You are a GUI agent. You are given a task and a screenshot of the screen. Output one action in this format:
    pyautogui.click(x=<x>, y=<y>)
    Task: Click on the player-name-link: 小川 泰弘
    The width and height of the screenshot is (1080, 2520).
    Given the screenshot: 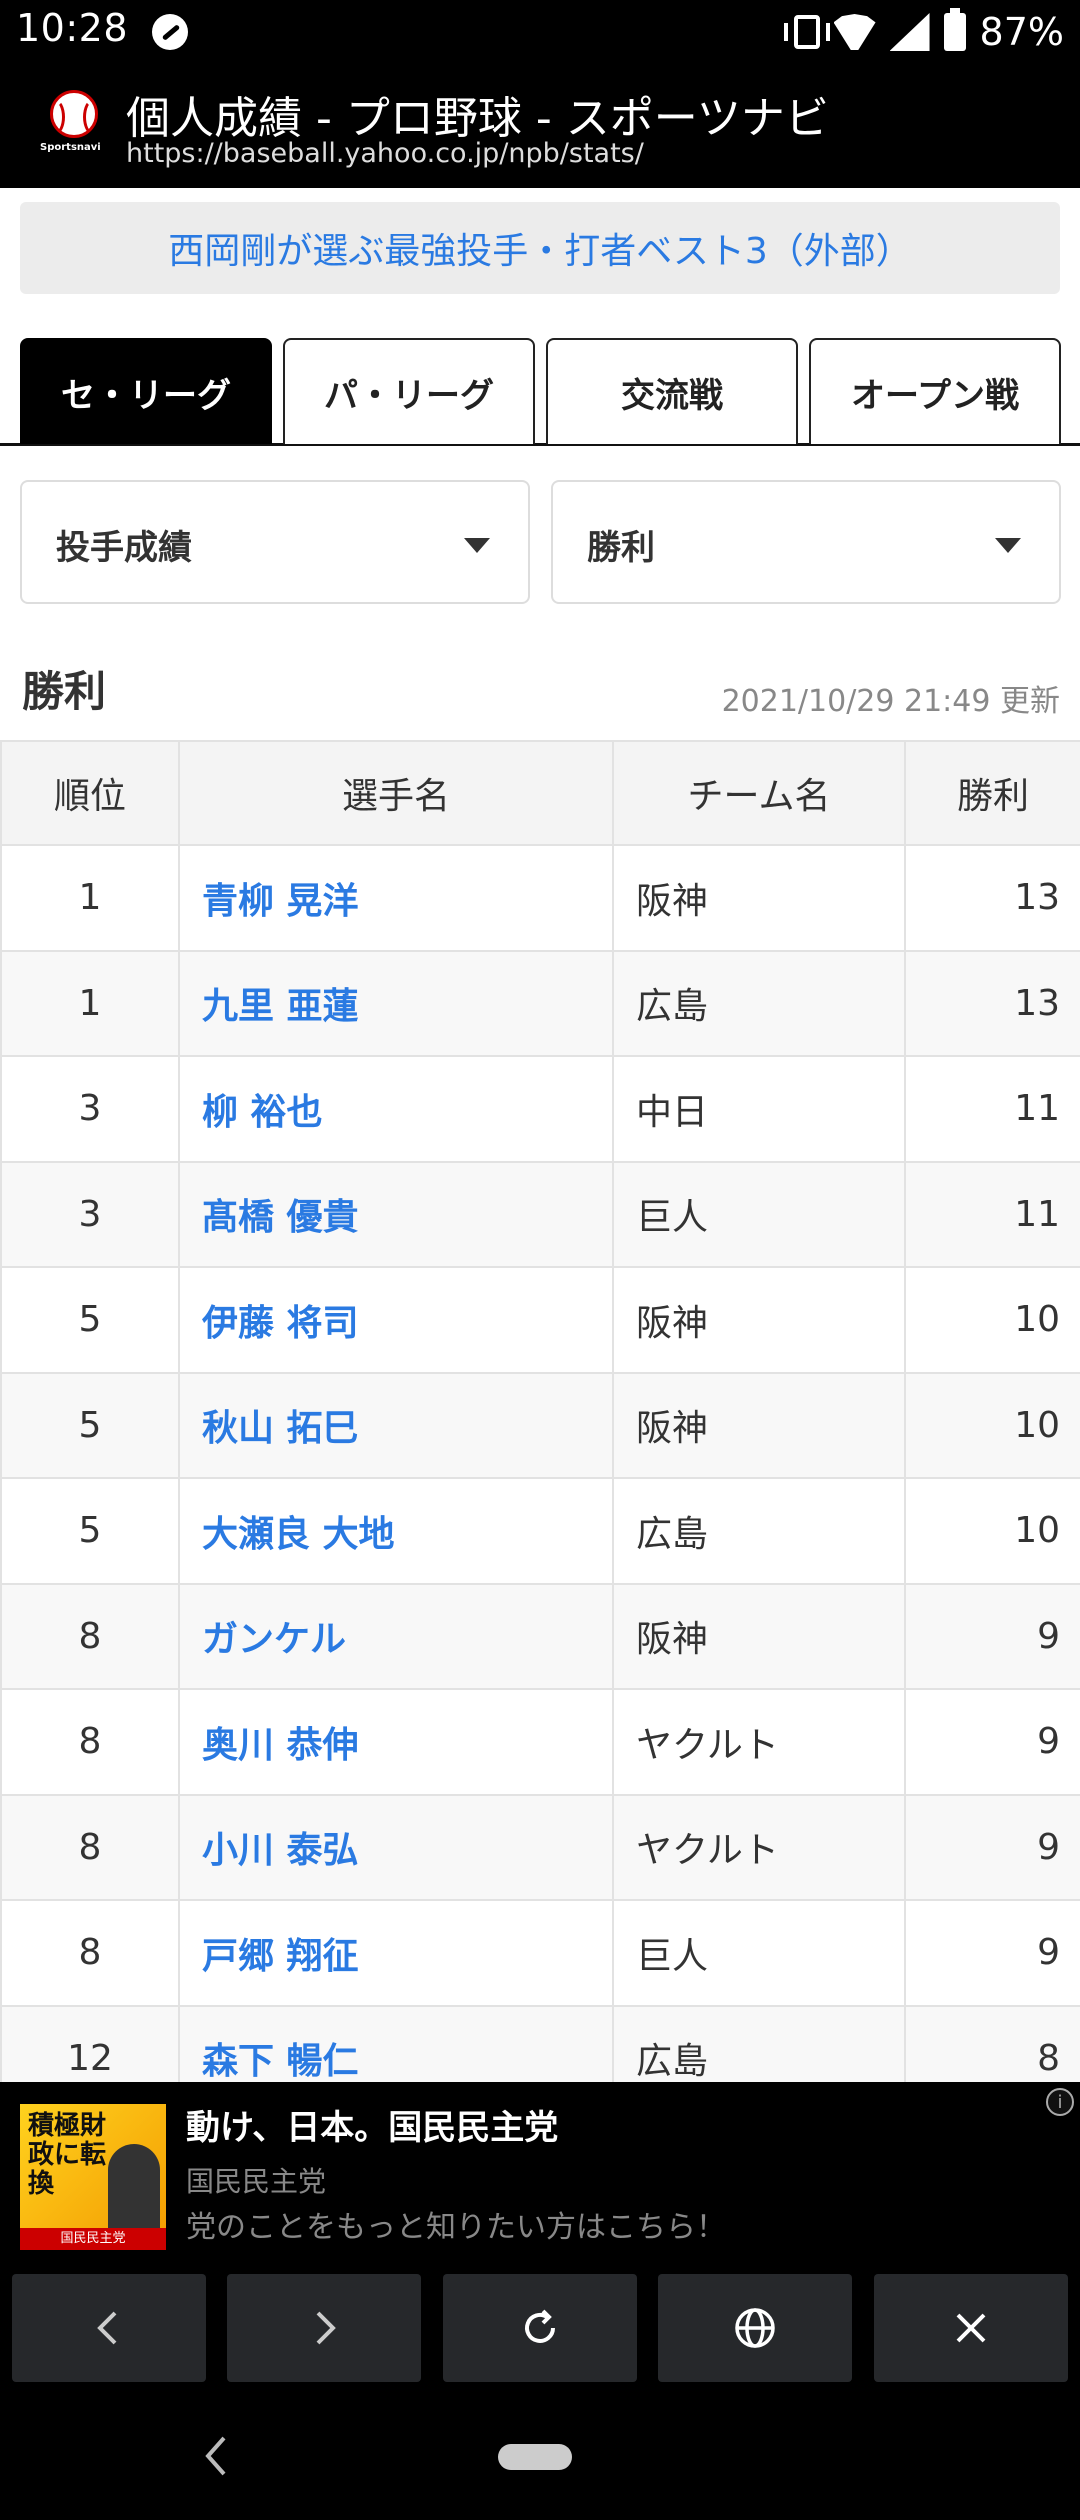 What is the action you would take?
    pyautogui.click(x=396, y=1847)
    